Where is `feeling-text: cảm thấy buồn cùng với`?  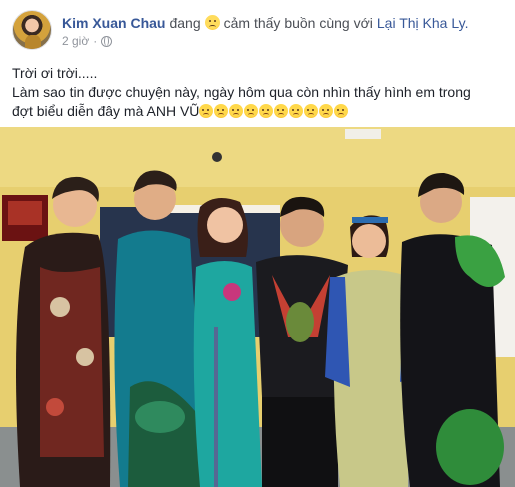
feeling-text: cảm thấy buồn cùng với is located at coordinates (298, 23).